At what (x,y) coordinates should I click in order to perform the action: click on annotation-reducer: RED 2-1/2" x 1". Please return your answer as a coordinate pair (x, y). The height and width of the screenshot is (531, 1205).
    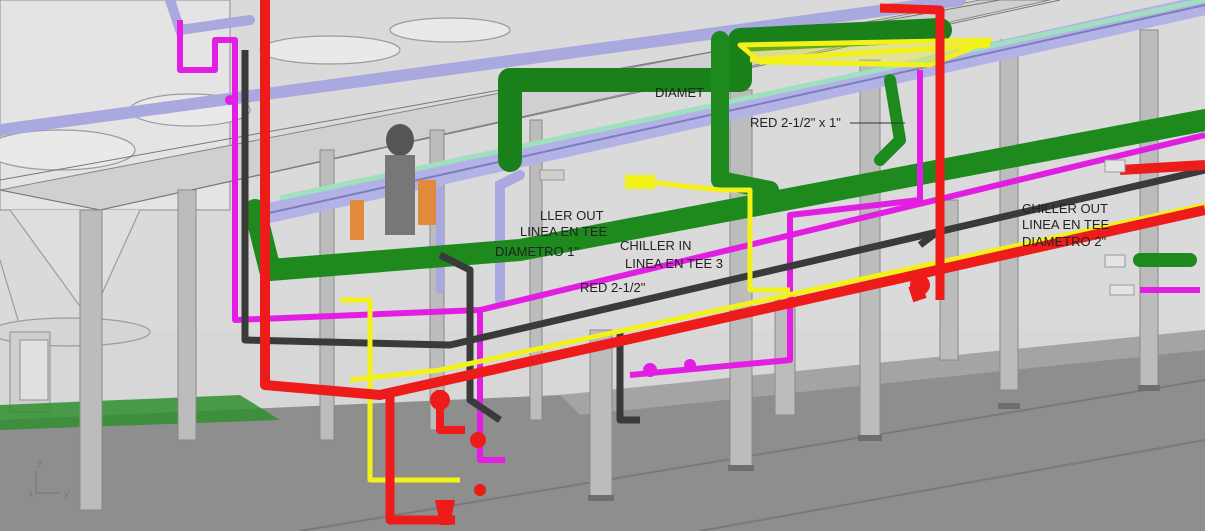
    Looking at the image, I should click on (795, 122).